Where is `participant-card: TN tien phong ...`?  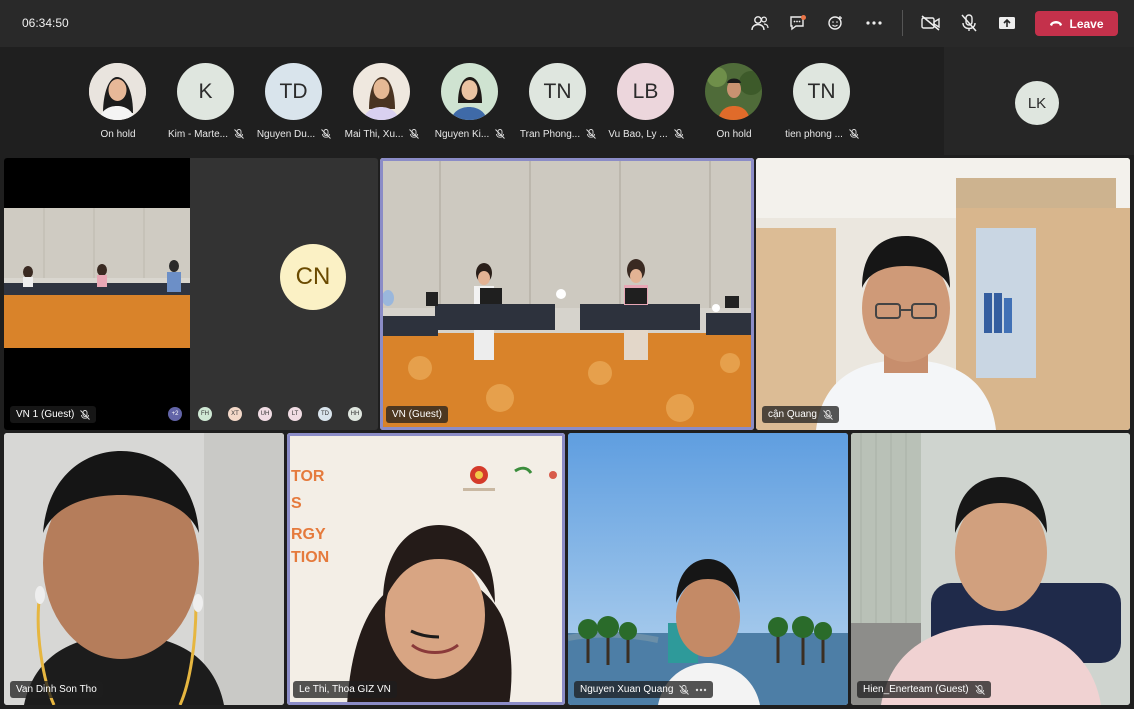 participant-card: TN tien phong ... is located at coordinates (822, 103).